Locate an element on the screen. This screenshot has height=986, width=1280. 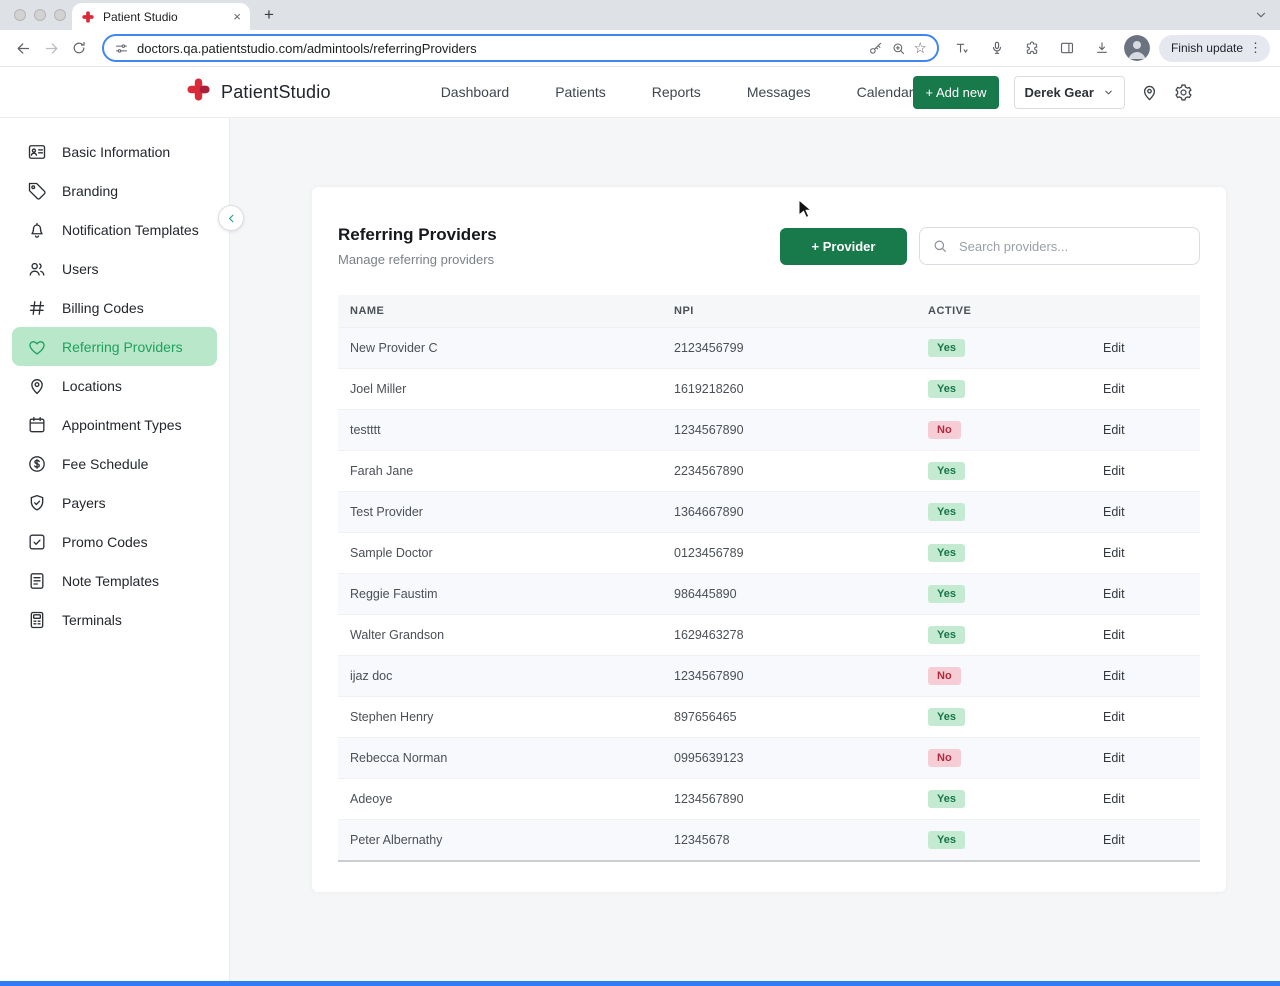
table-row-testttt: testttt 1234567890 No Edit is located at coordinates (769, 430).